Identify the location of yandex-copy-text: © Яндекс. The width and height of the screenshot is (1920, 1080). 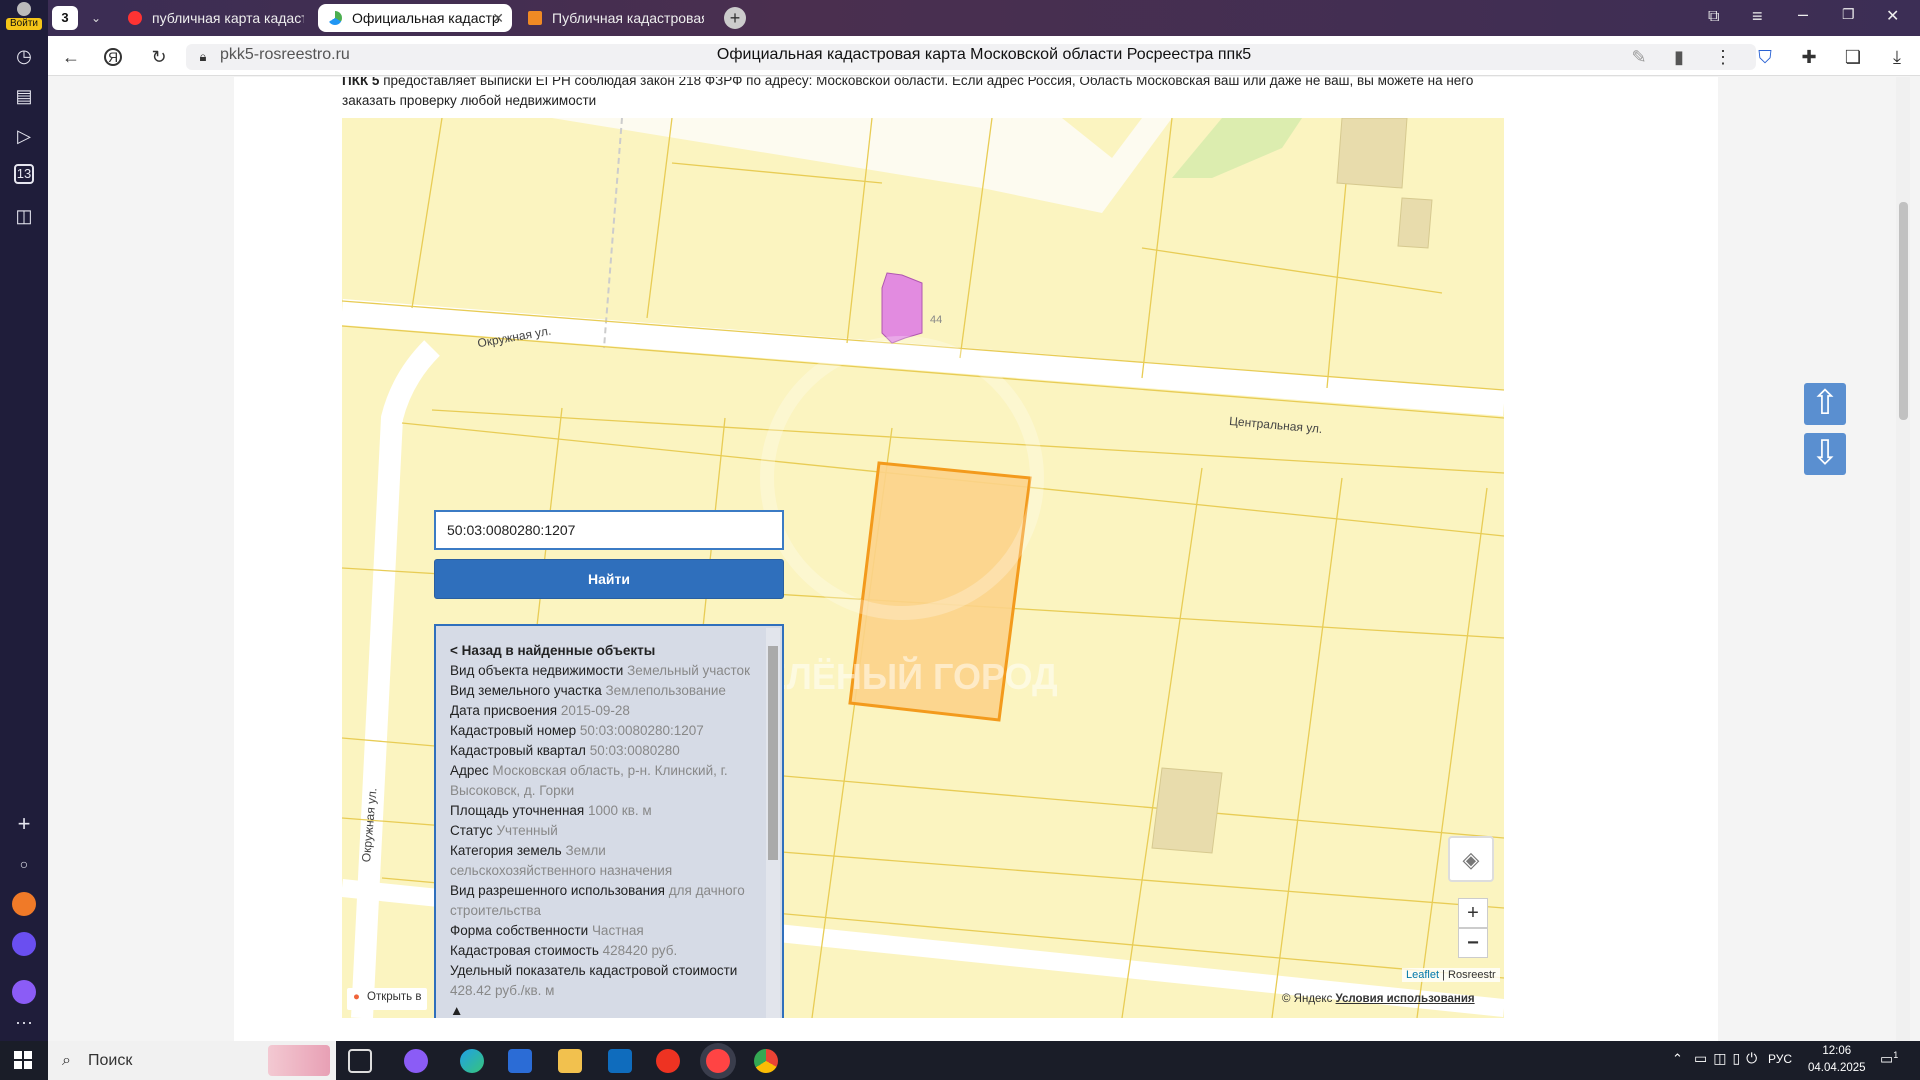
(1307, 999).